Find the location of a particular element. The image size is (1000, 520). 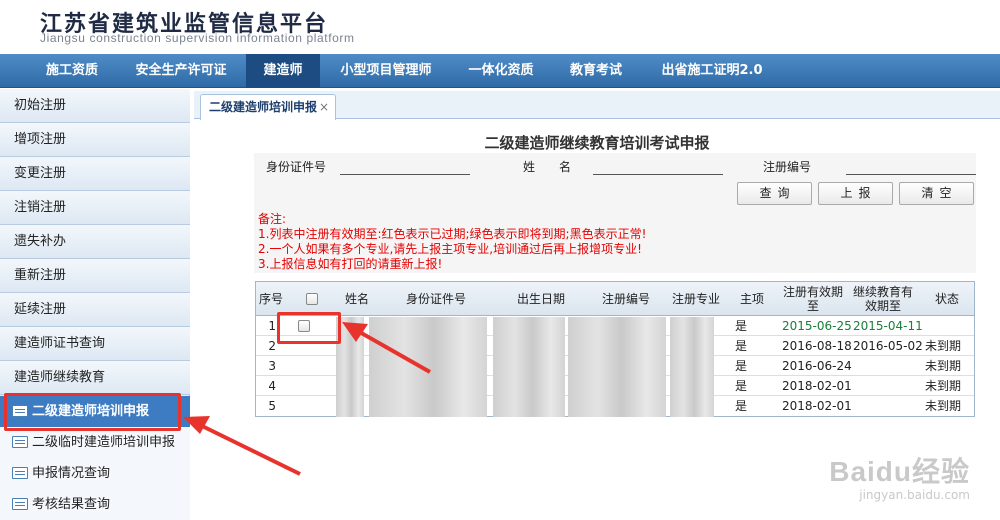

notes-heading: 备注: is located at coordinates (272, 219).